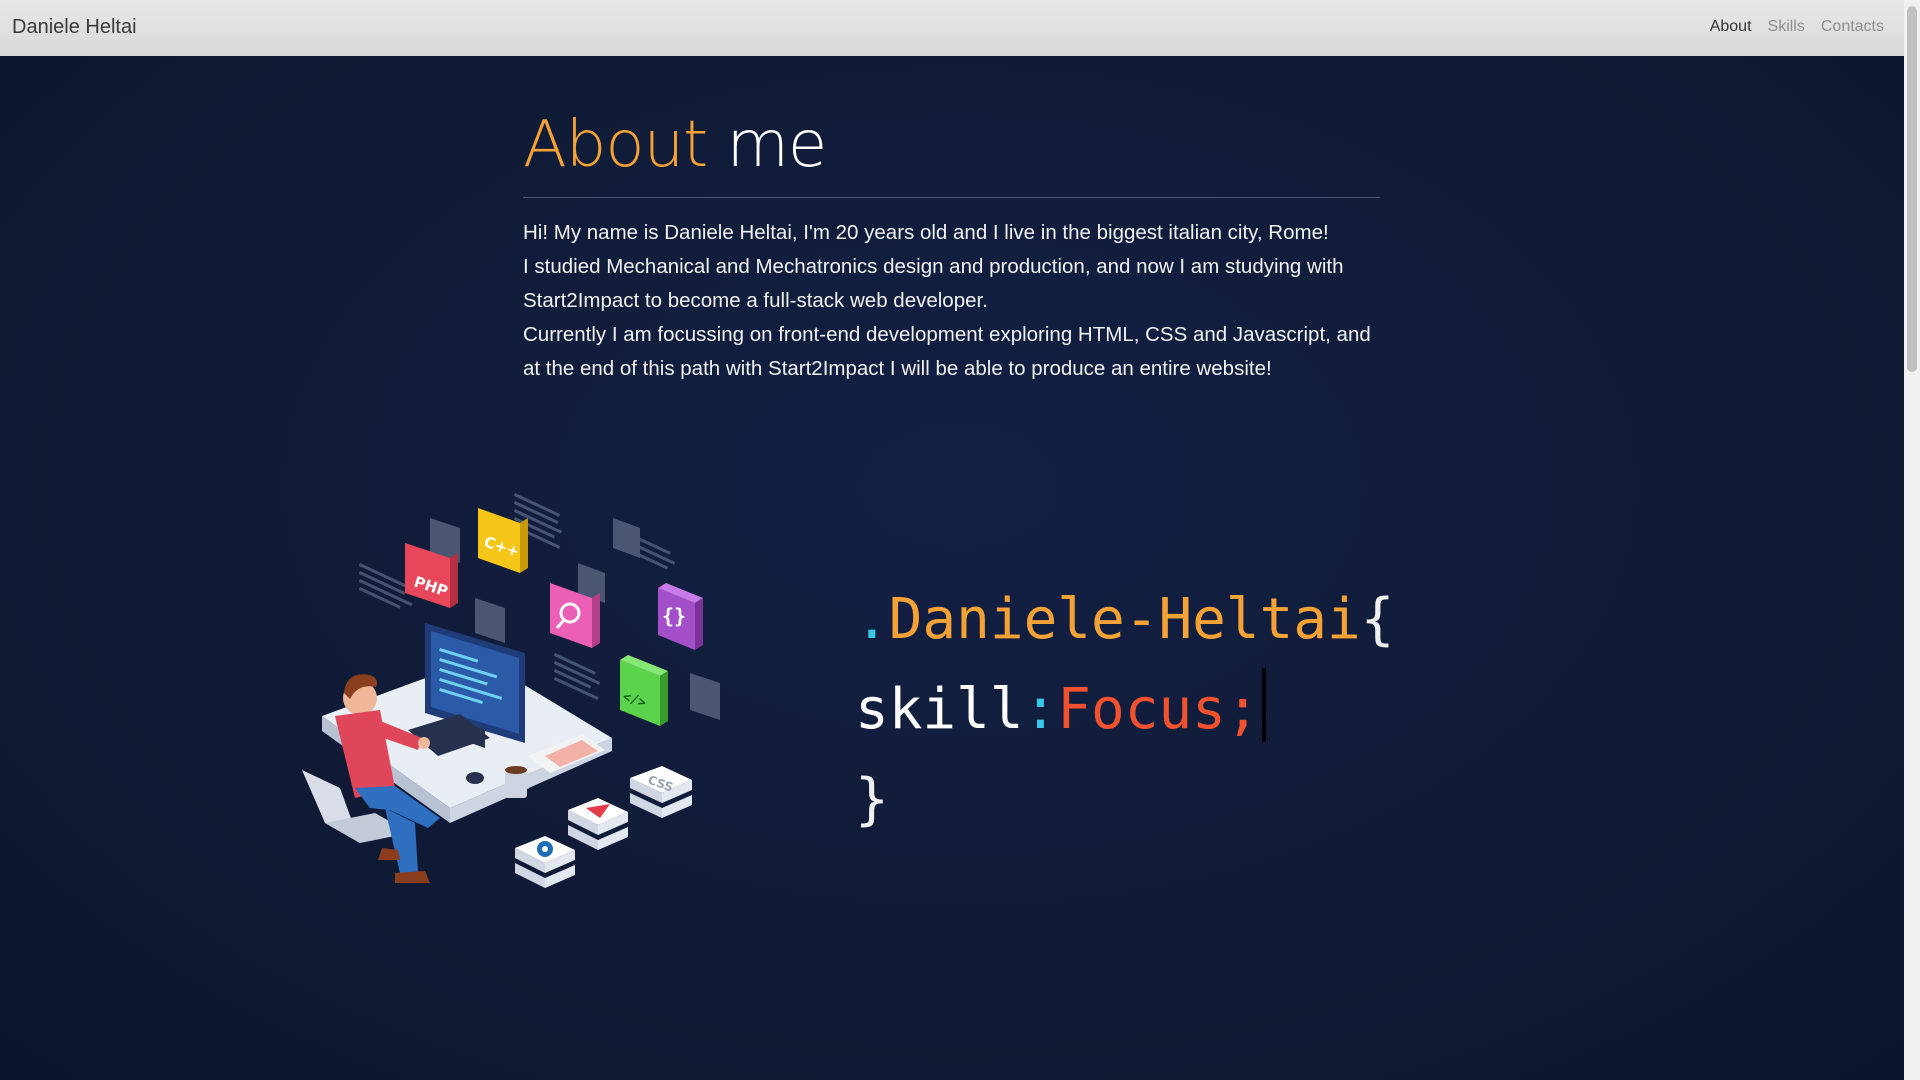 Image resolution: width=1920 pixels, height=1080 pixels. What do you see at coordinates (598, 824) in the screenshot?
I see `play-tile-icon` at bounding box center [598, 824].